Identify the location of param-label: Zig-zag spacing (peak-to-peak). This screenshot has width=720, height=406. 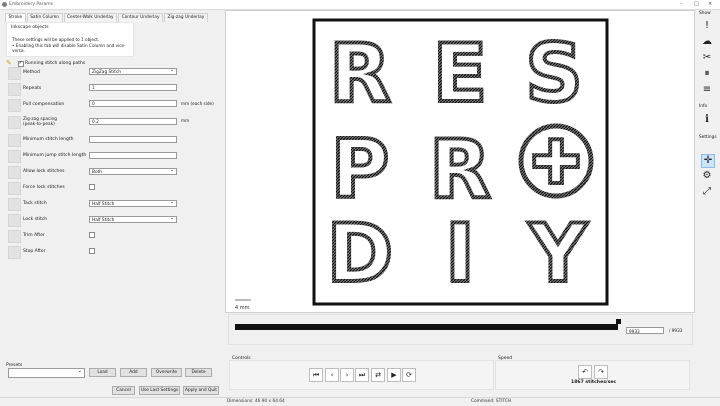
(40, 122).